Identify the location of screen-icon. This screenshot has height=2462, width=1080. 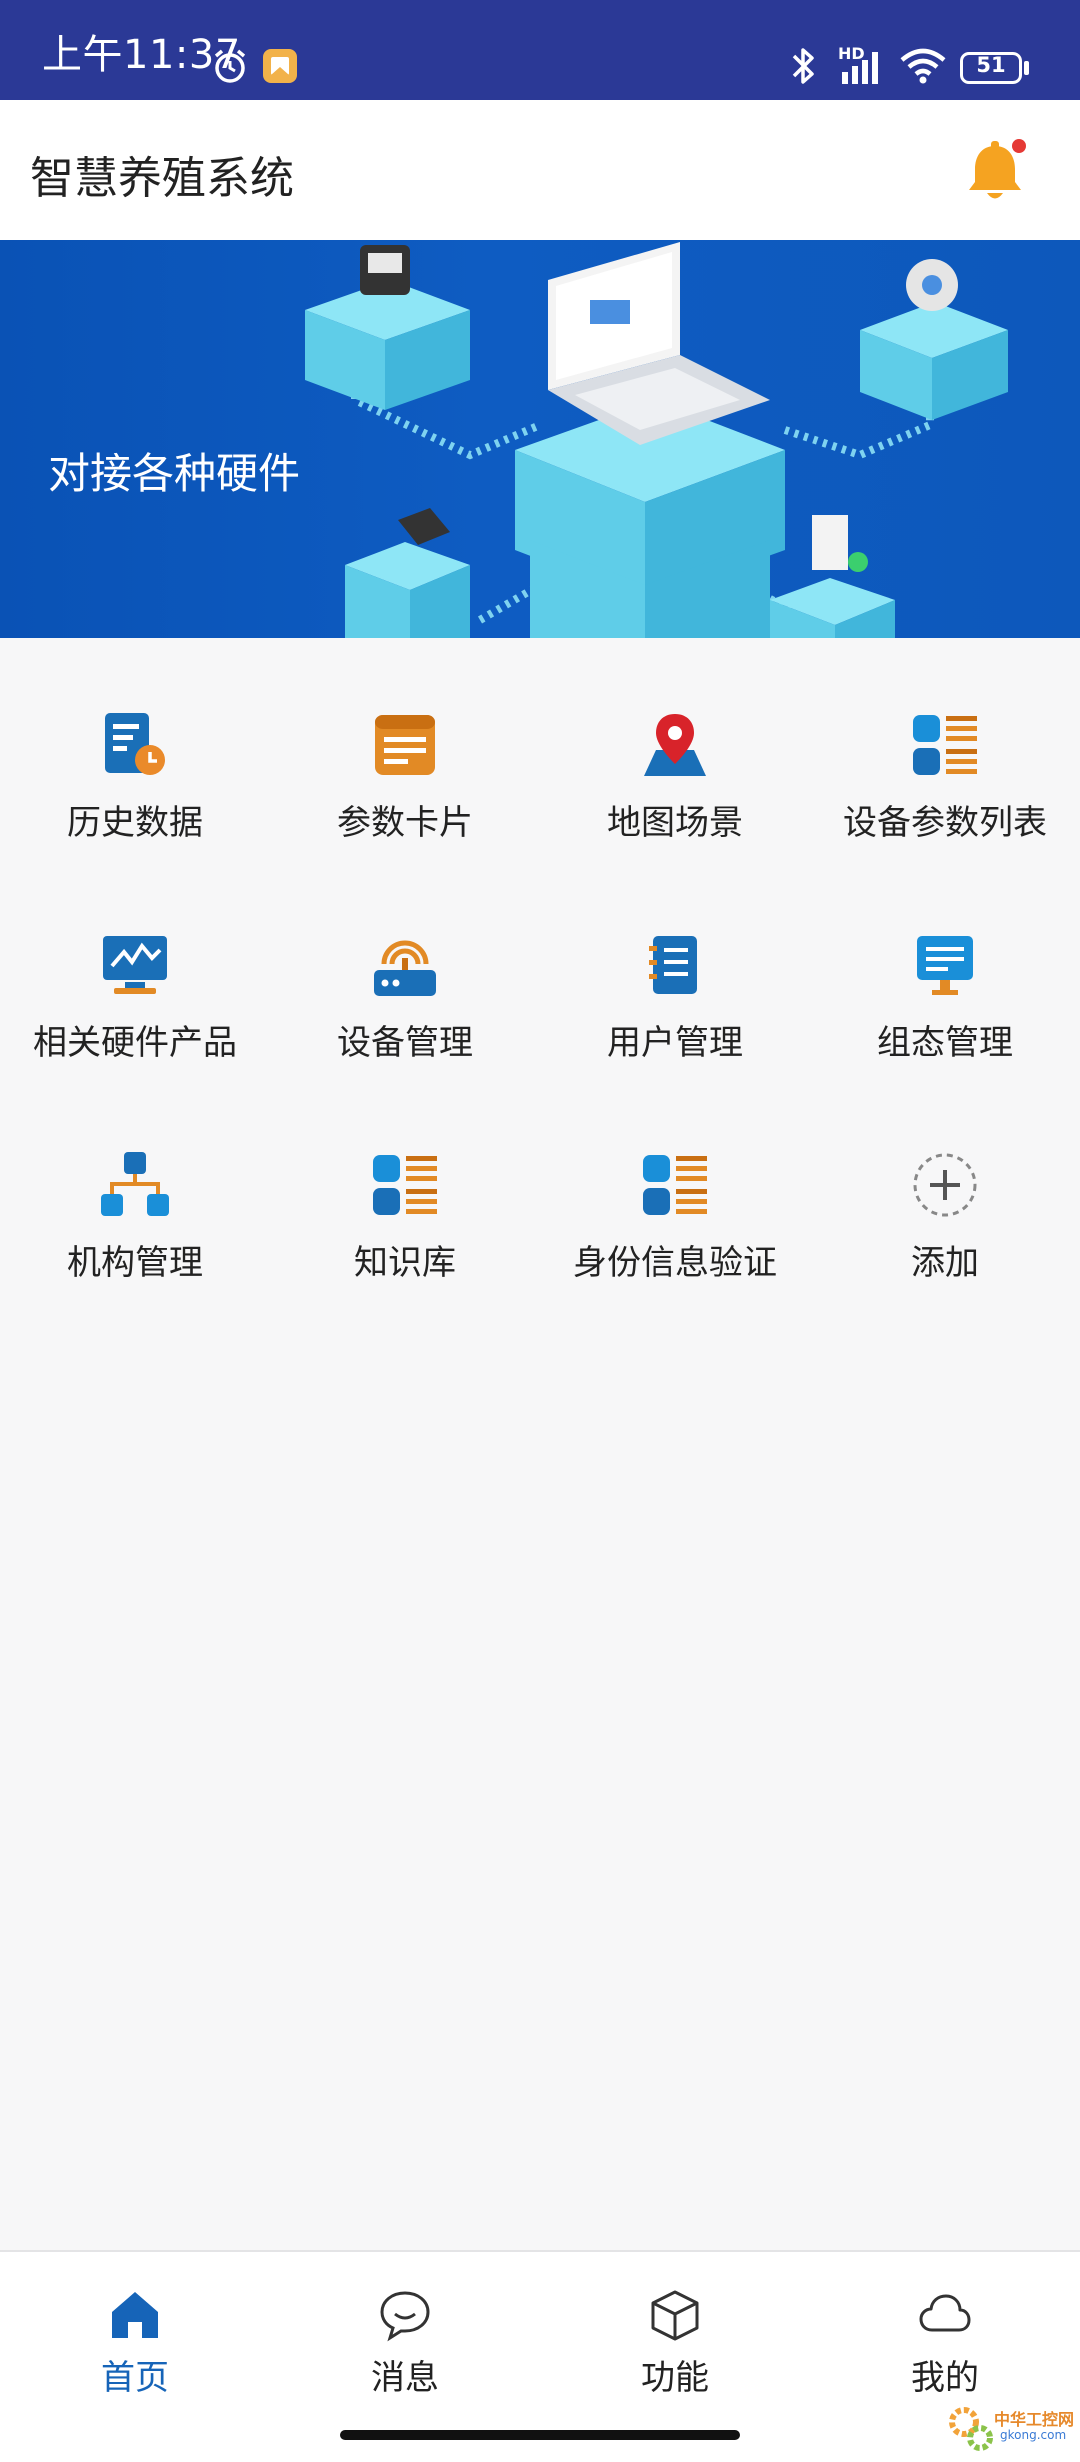
(945, 965).